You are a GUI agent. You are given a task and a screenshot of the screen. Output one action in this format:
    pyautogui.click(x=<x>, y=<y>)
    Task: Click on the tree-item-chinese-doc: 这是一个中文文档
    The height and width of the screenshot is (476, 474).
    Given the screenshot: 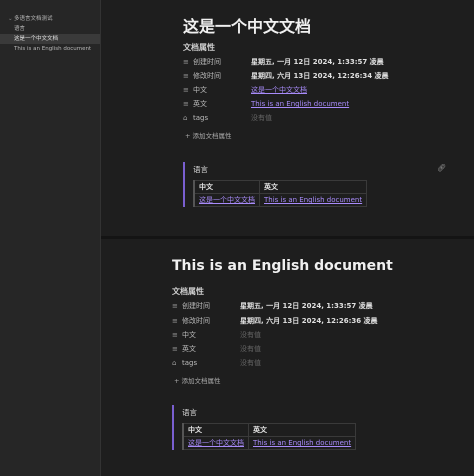 What is the action you would take?
    pyautogui.click(x=50, y=39)
    